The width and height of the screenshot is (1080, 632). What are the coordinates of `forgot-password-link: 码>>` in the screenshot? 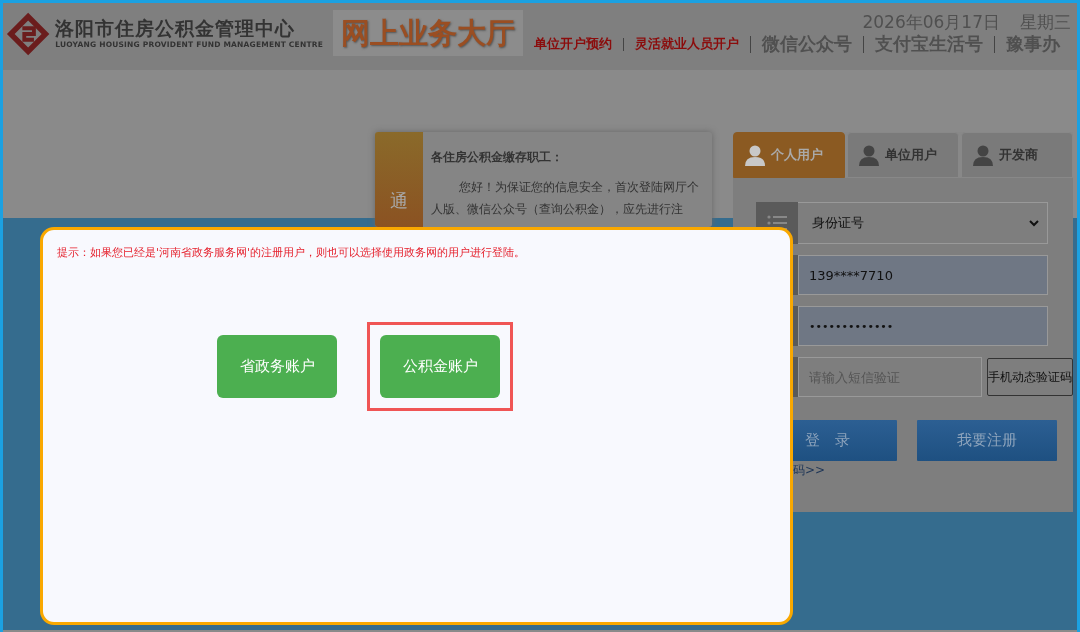 It's located at (809, 470).